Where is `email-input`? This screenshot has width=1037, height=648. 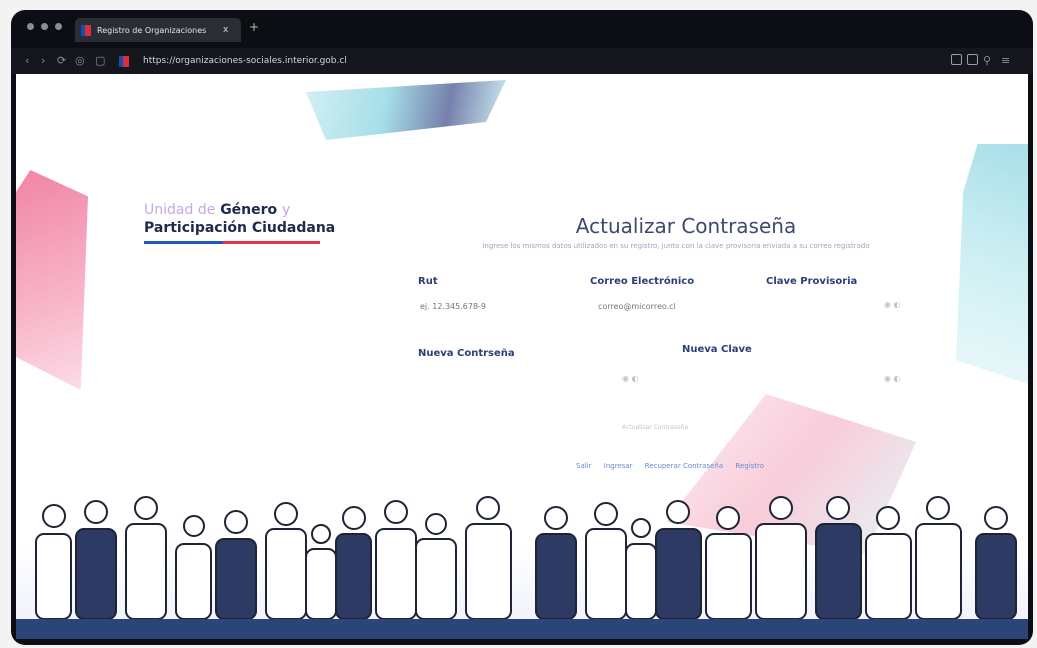 email-input is located at coordinates (673, 306).